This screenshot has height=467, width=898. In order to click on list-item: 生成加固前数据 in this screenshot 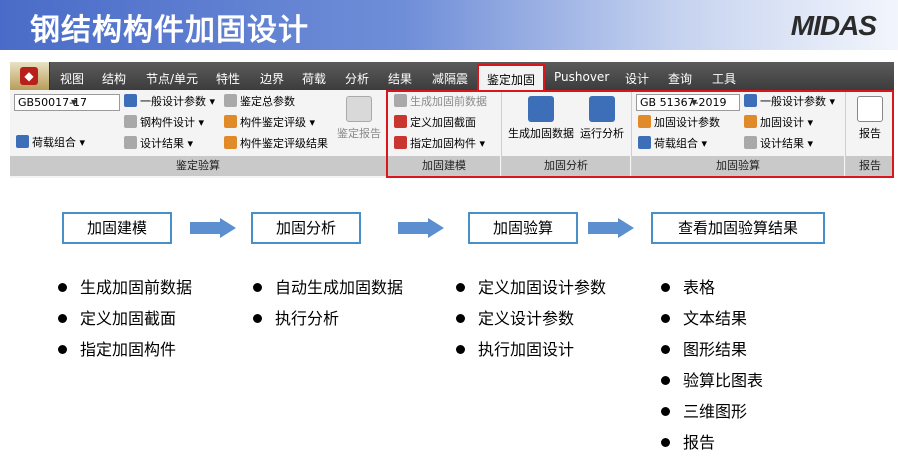, I will do `click(125, 289)`.